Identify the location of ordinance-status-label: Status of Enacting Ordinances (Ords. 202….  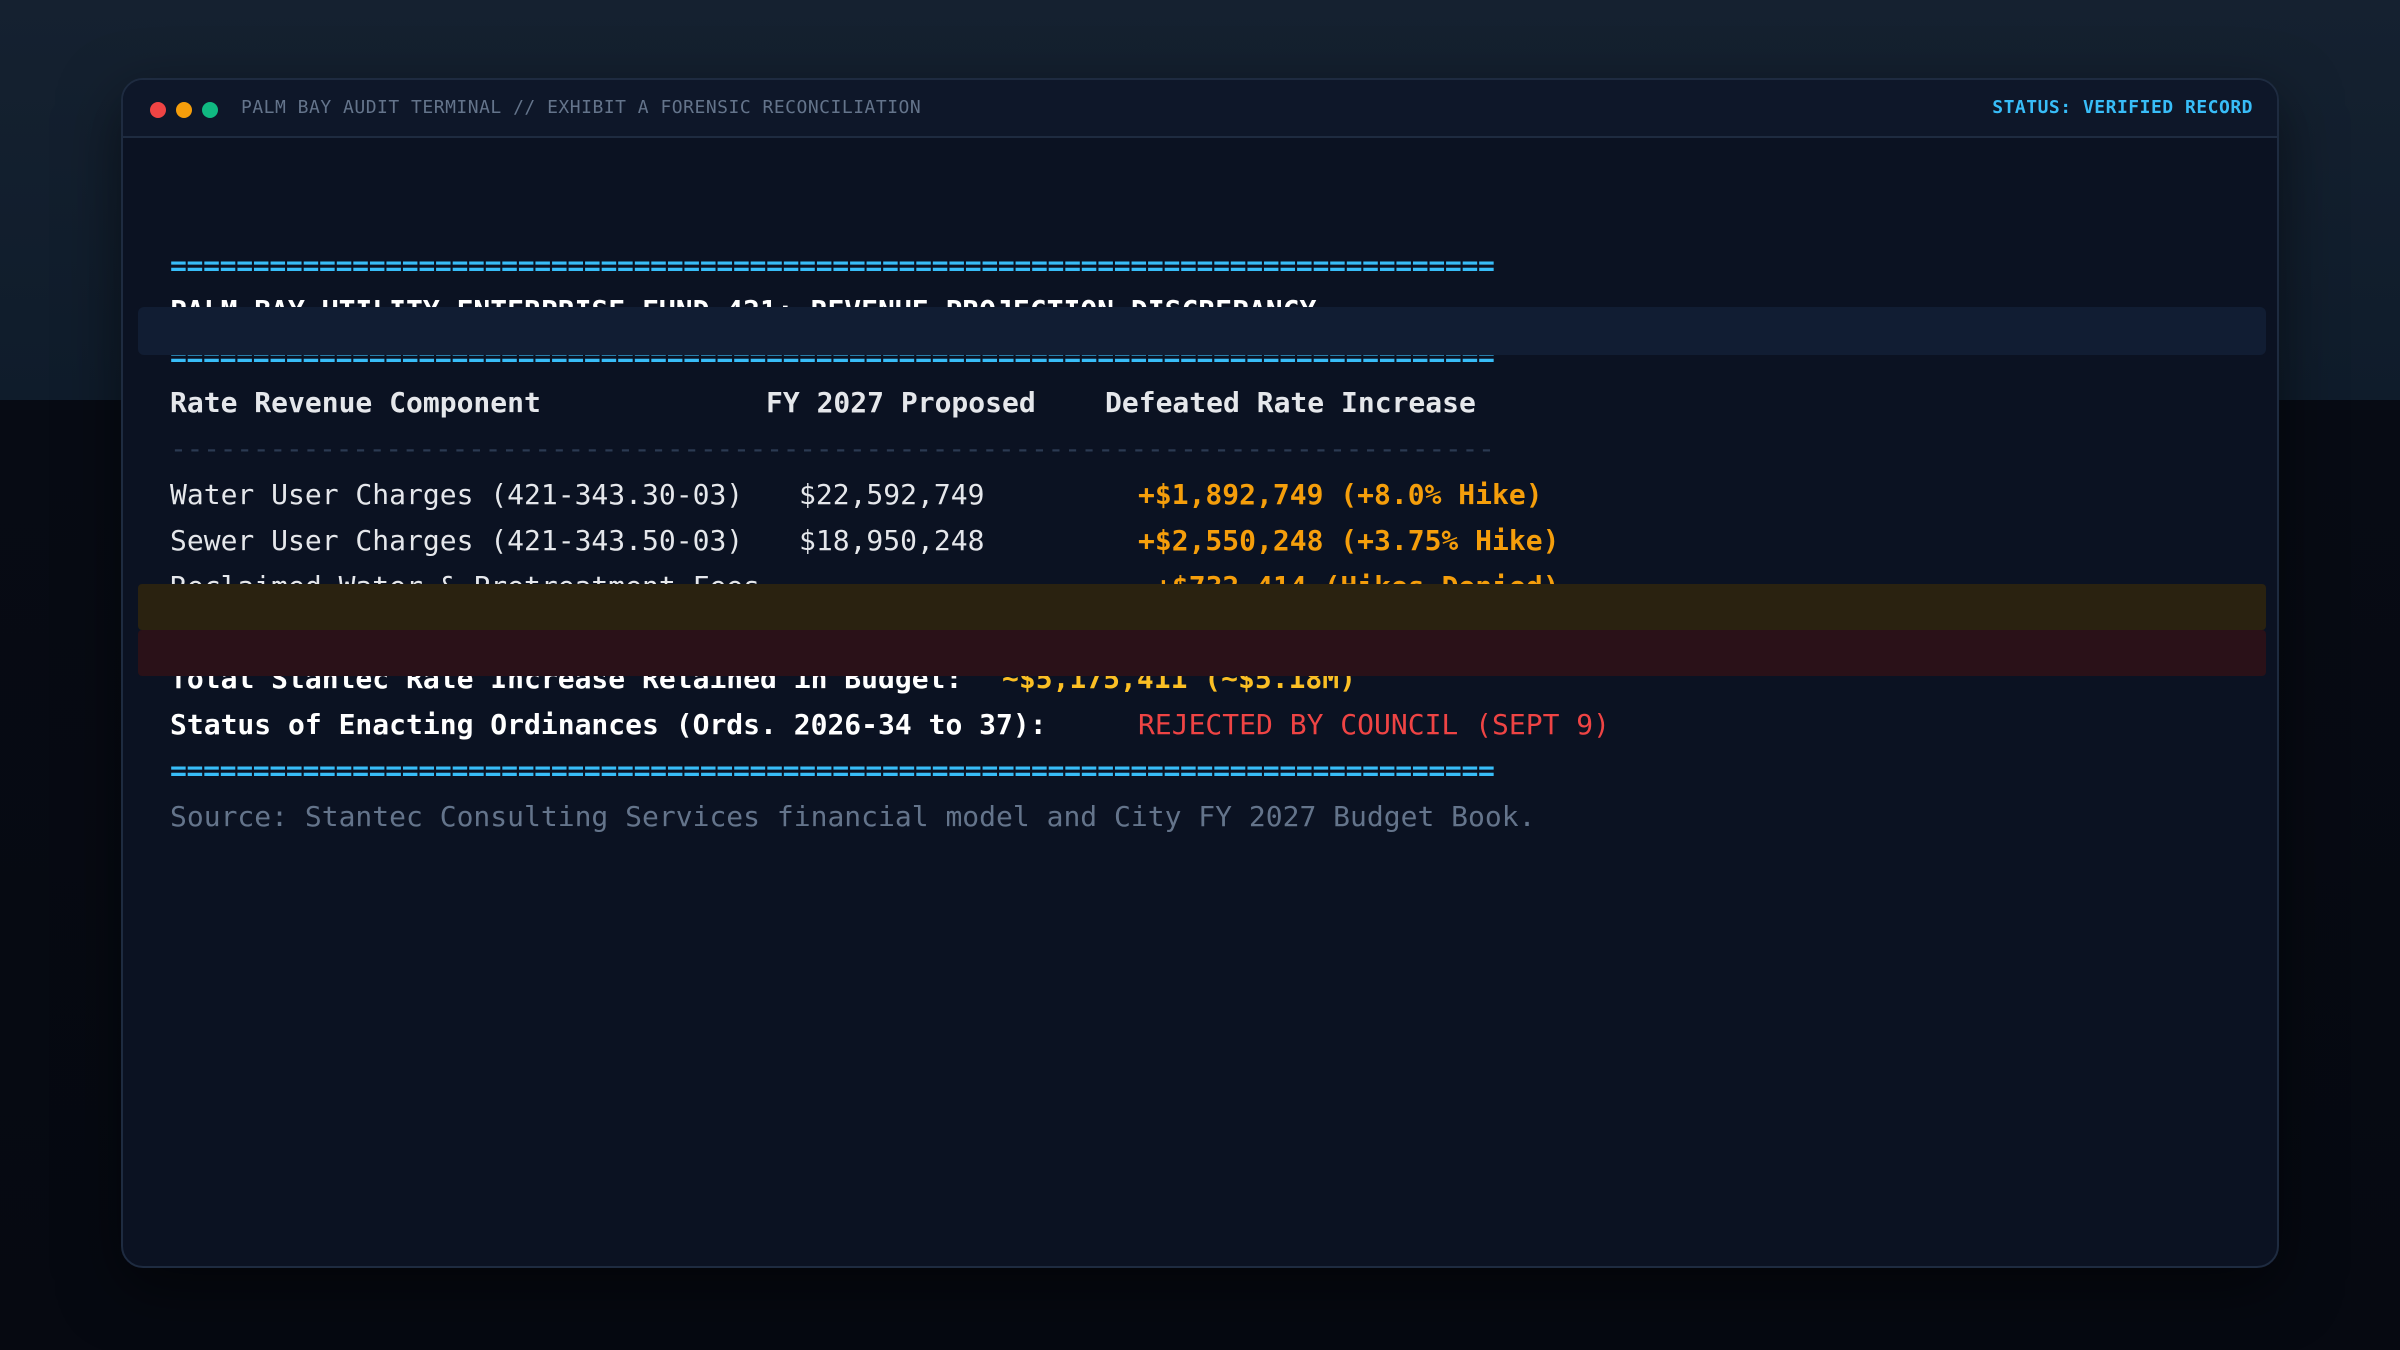
(608, 724).